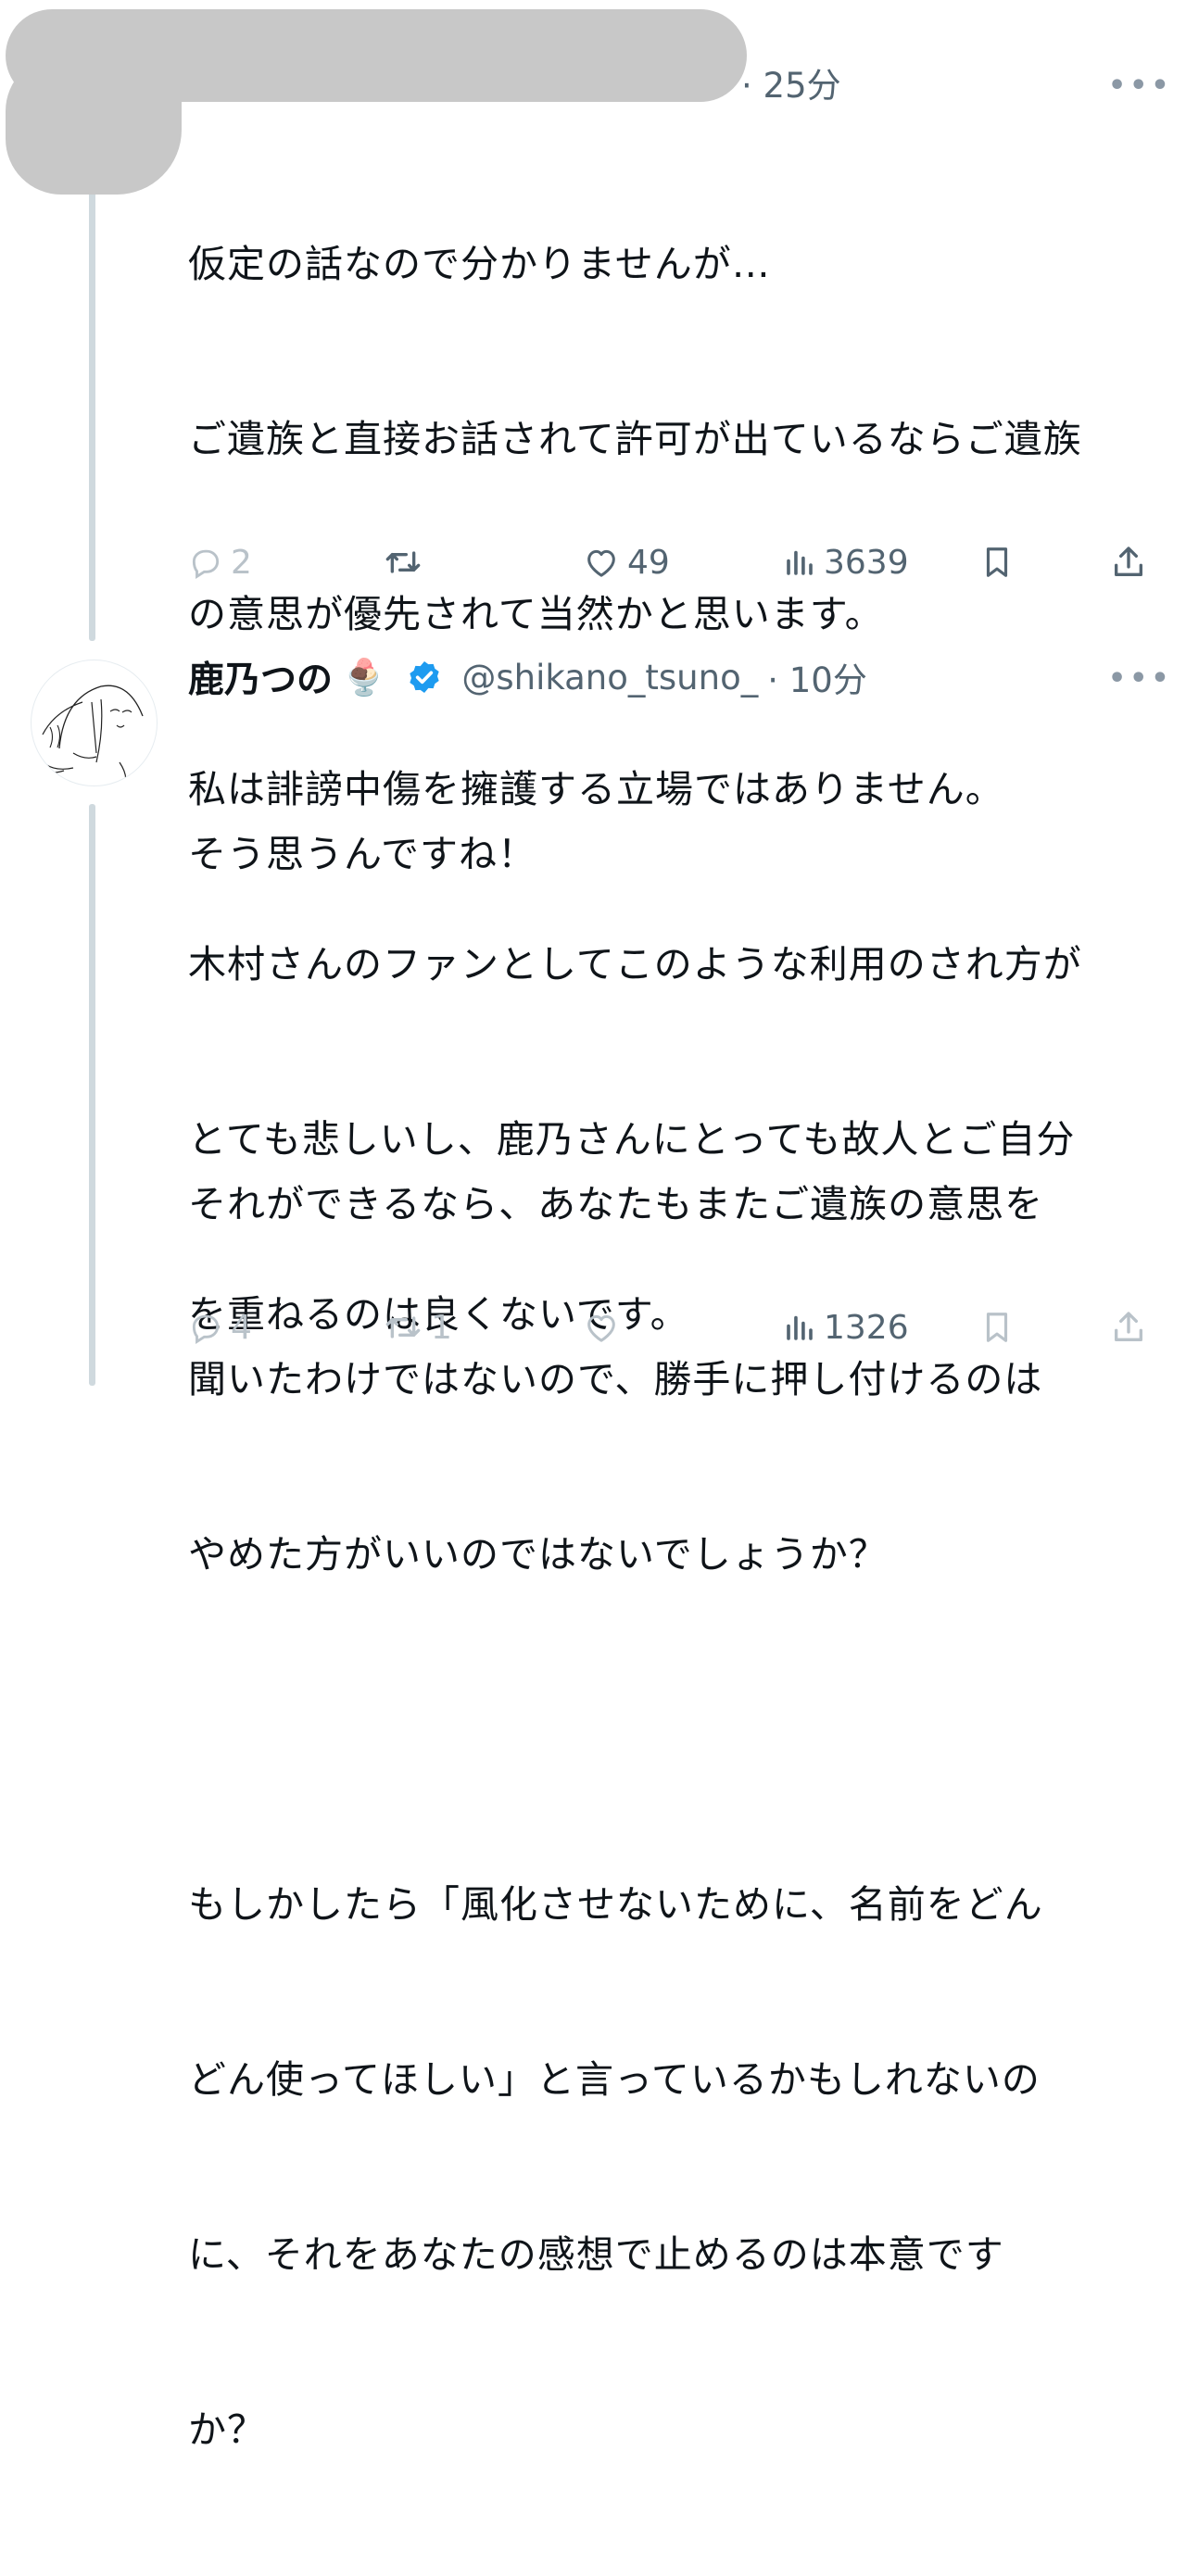 The image size is (1186, 2576). I want to click on tweet-2-action-bar: 4 1 1326, so click(669, 1327).